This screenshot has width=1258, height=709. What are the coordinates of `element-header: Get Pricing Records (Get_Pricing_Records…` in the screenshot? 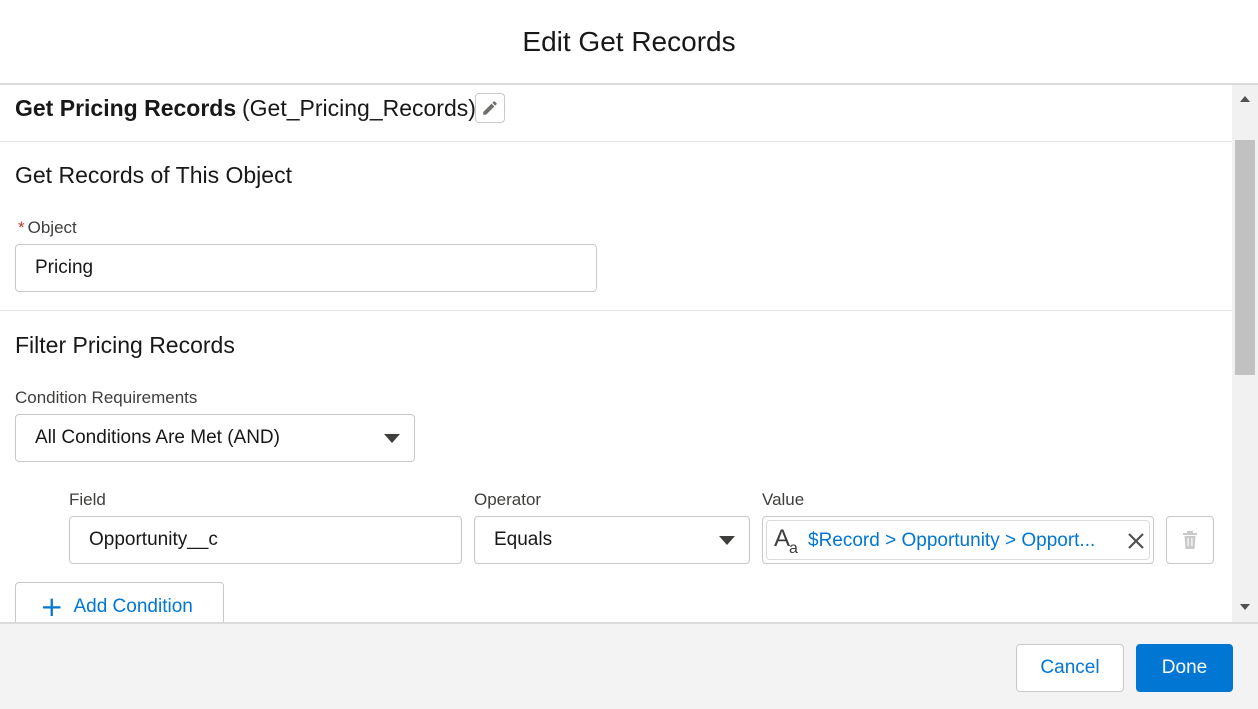 It's located at (616, 113).